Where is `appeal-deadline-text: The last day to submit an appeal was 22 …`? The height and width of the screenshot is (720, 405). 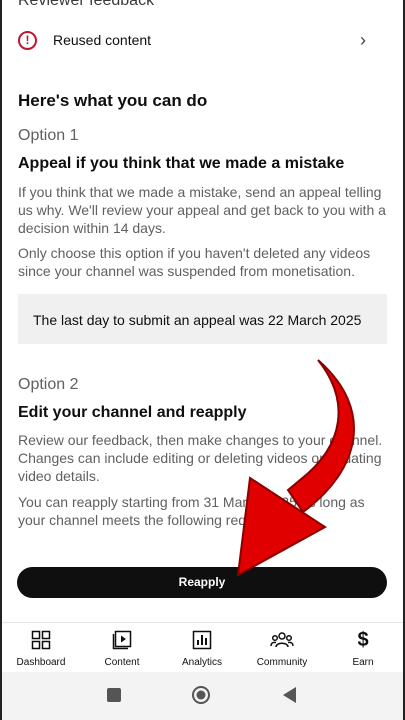
appeal-deadline-text: The last day to submit an appeal was 22 … is located at coordinates (197, 320).